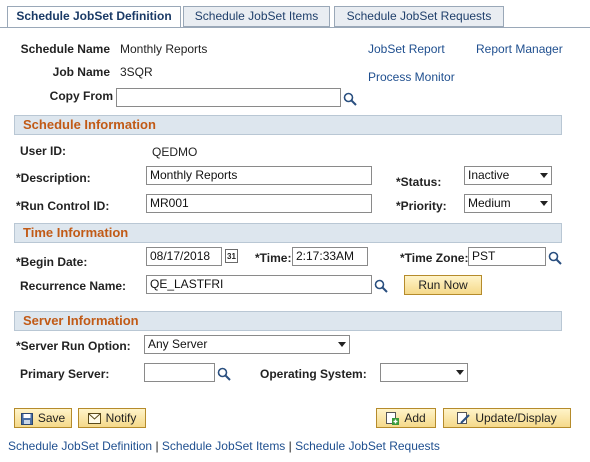 The height and width of the screenshot is (462, 590). Describe the element at coordinates (53, 178) in the screenshot. I see `description-label: *Description:` at that location.